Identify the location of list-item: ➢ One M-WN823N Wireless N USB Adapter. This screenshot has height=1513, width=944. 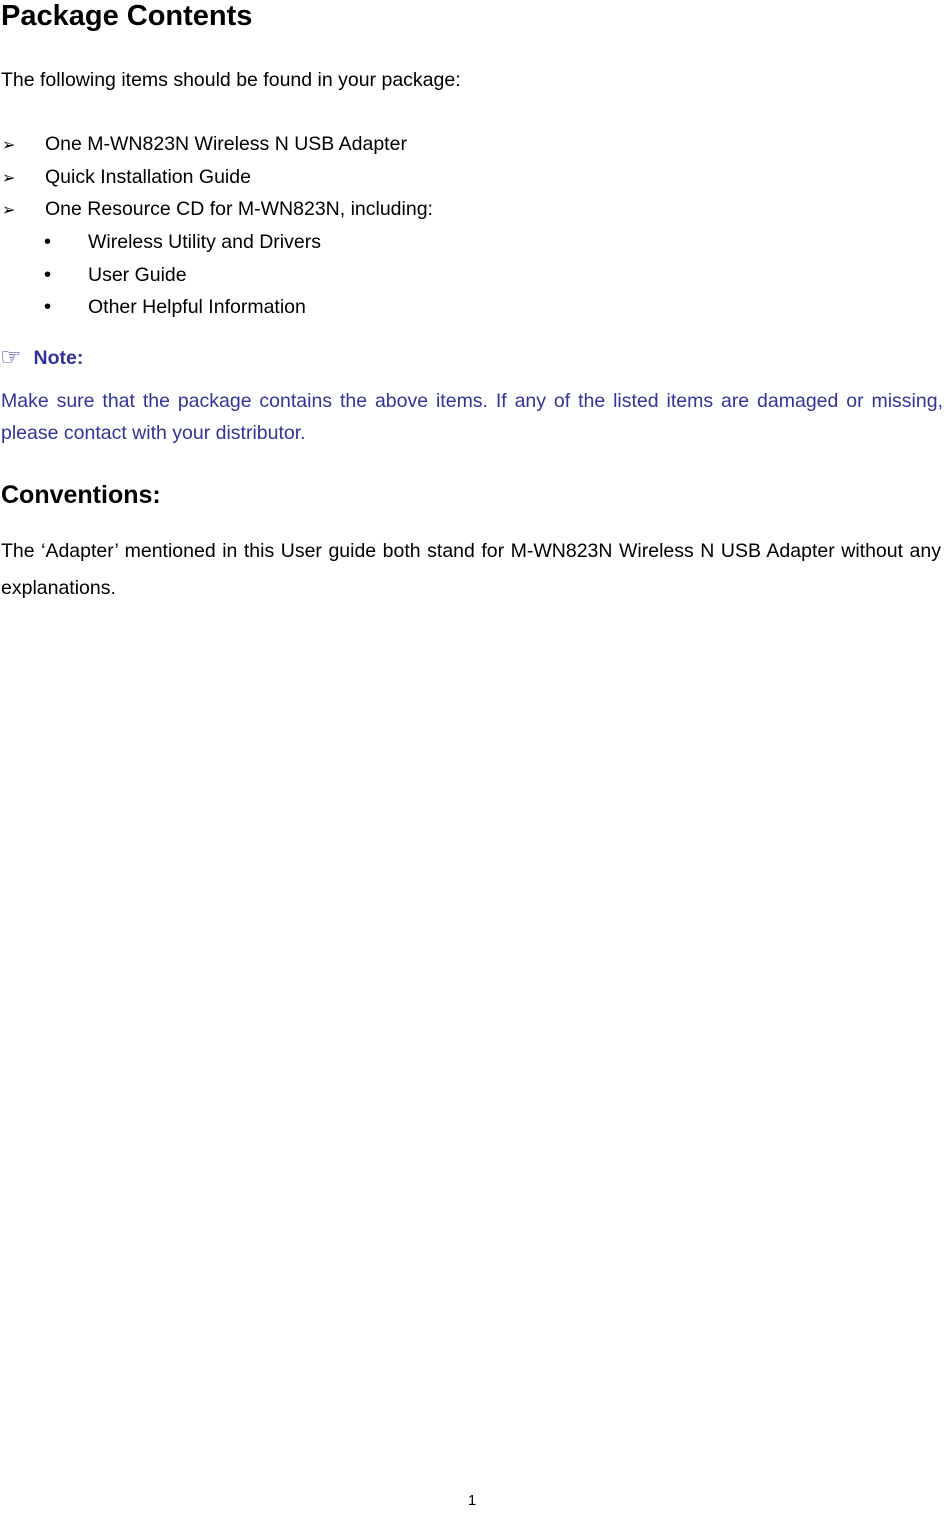
(470, 148).